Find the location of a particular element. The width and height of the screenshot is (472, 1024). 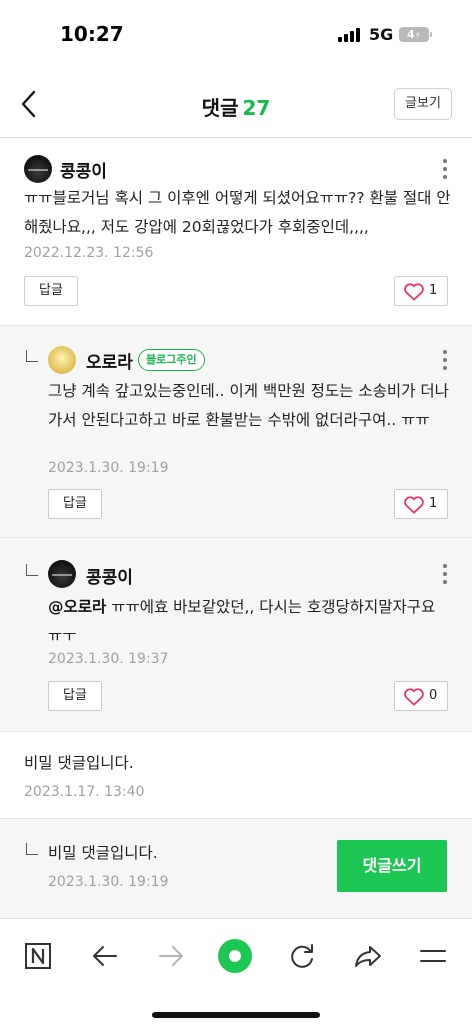

signal-icon is located at coordinates (350, 34).